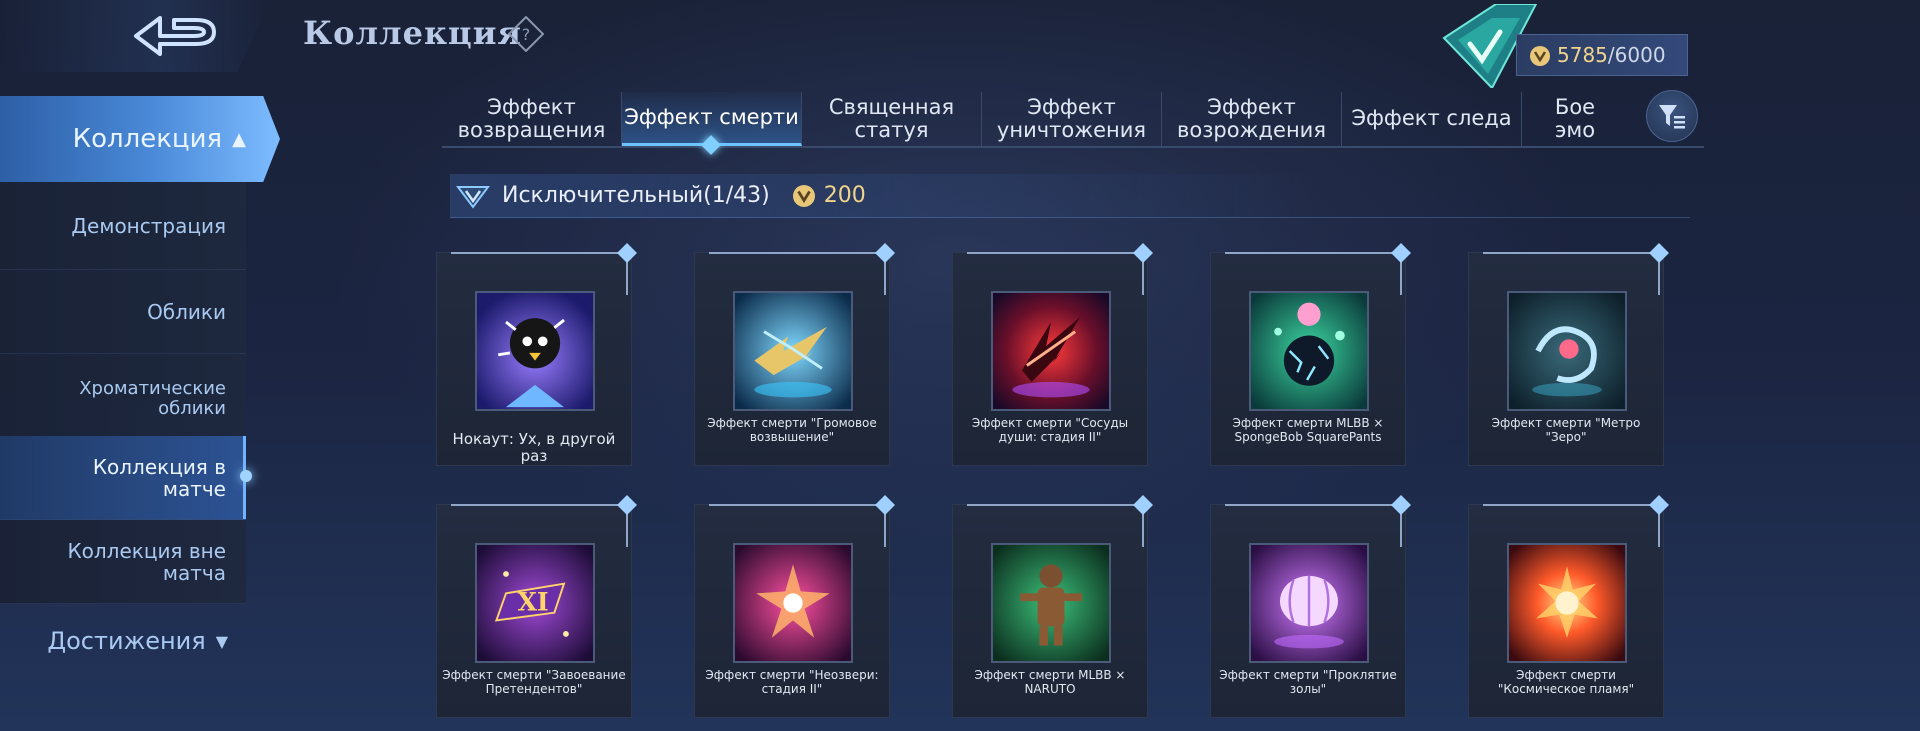 This screenshot has width=1920, height=731. I want to click on effect-thumbnail: XI, so click(535, 603).